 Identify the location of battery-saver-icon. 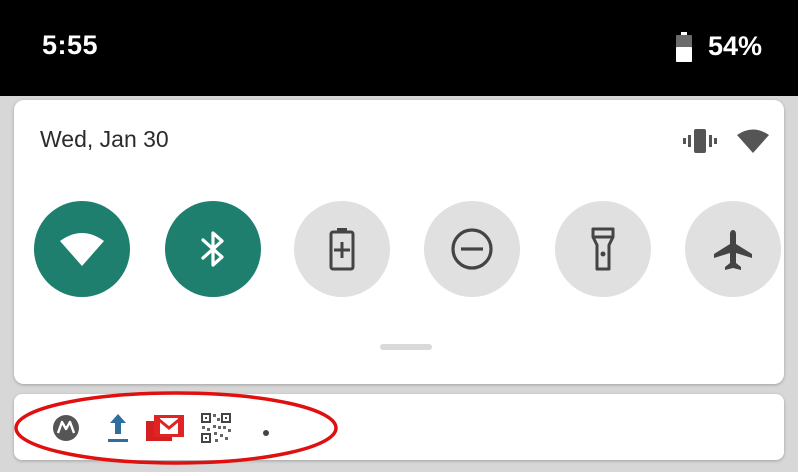
(342, 249).